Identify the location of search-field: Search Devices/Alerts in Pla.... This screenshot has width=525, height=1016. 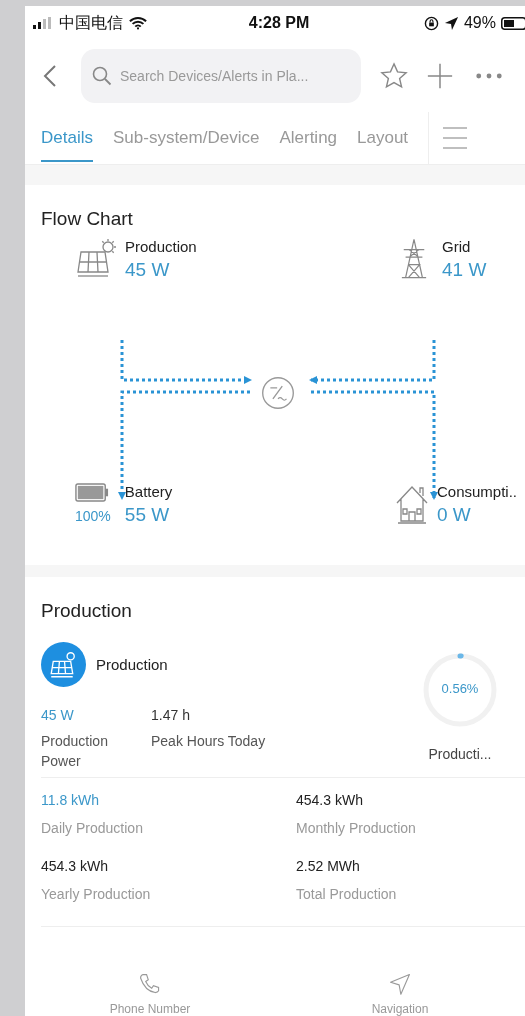
(221, 76).